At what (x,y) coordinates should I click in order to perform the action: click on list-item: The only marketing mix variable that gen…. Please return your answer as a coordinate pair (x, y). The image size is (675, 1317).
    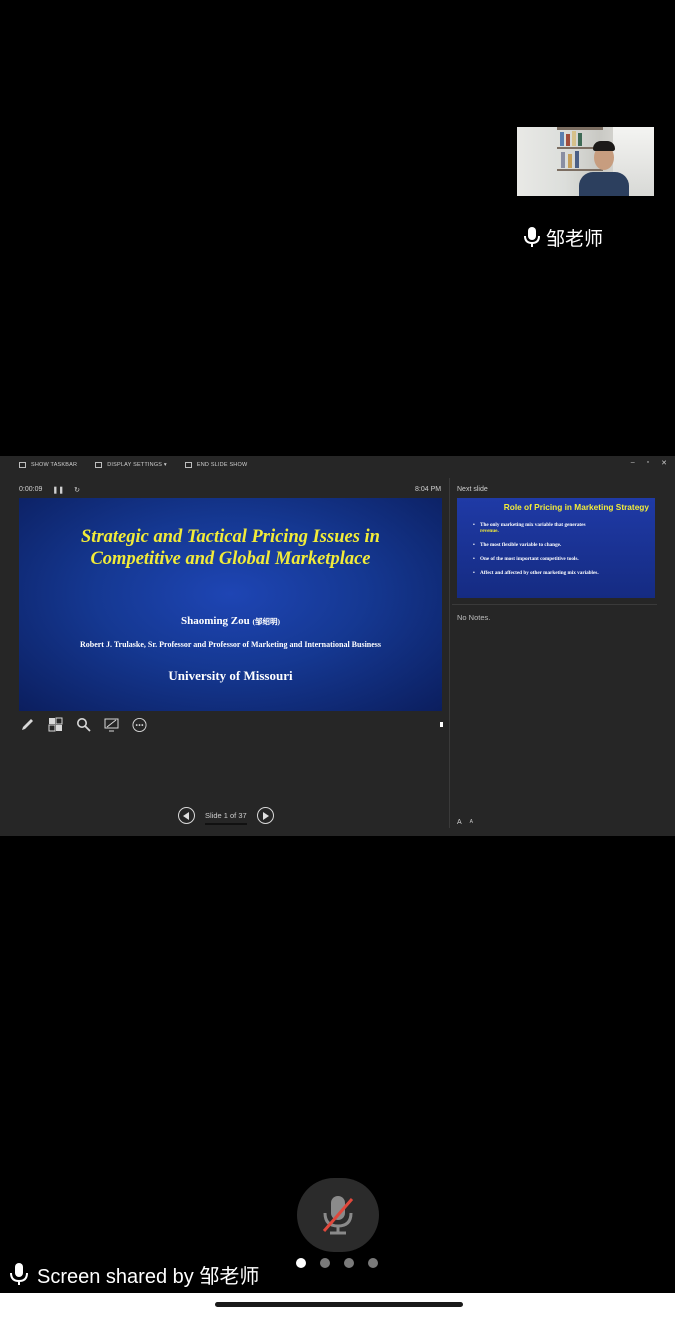
    Looking at the image, I should click on (562, 528).